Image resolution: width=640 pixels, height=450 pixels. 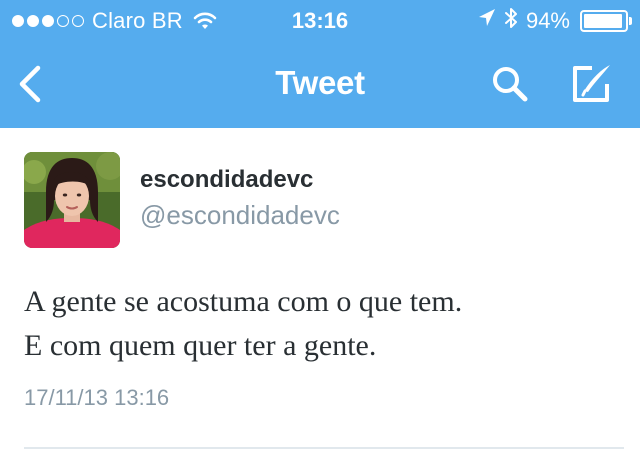 What do you see at coordinates (603, 21) in the screenshot?
I see `battery-level` at bounding box center [603, 21].